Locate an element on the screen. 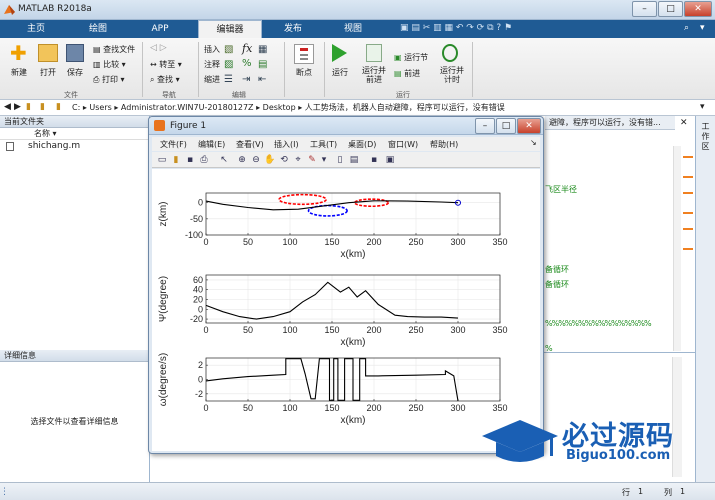 Image resolution: width=715 pixels, height=500 pixels. save-icon is located at coordinates (75, 53).